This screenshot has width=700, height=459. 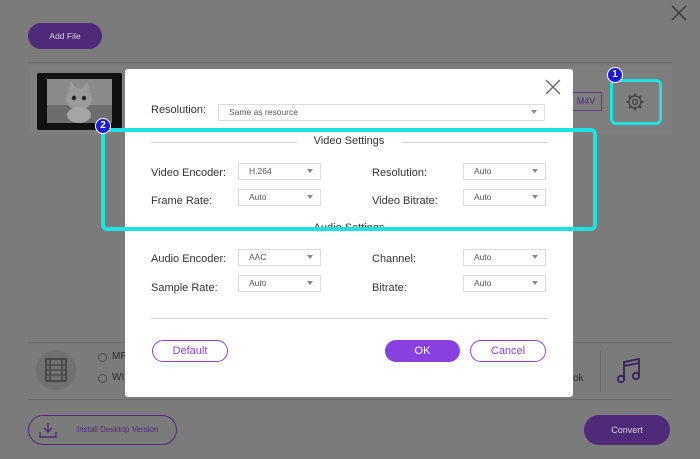 I want to click on install-desktop-button: Install Desktop Version, so click(x=102, y=430).